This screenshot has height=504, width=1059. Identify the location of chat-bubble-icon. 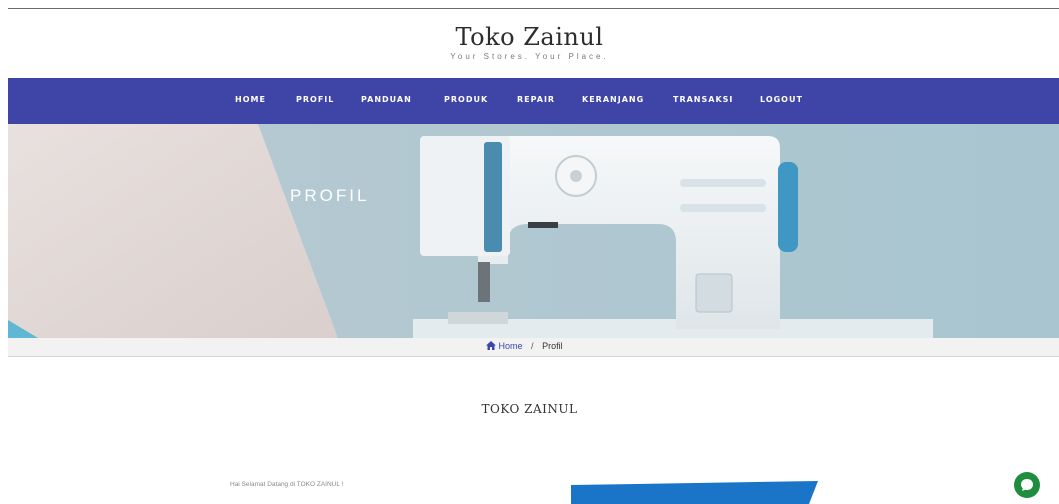
(1027, 485).